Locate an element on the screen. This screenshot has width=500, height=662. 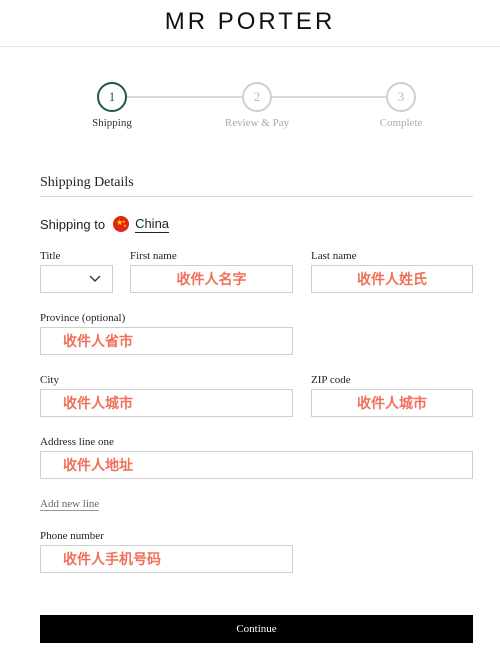
last-name-label: Last name is located at coordinates (334, 256).